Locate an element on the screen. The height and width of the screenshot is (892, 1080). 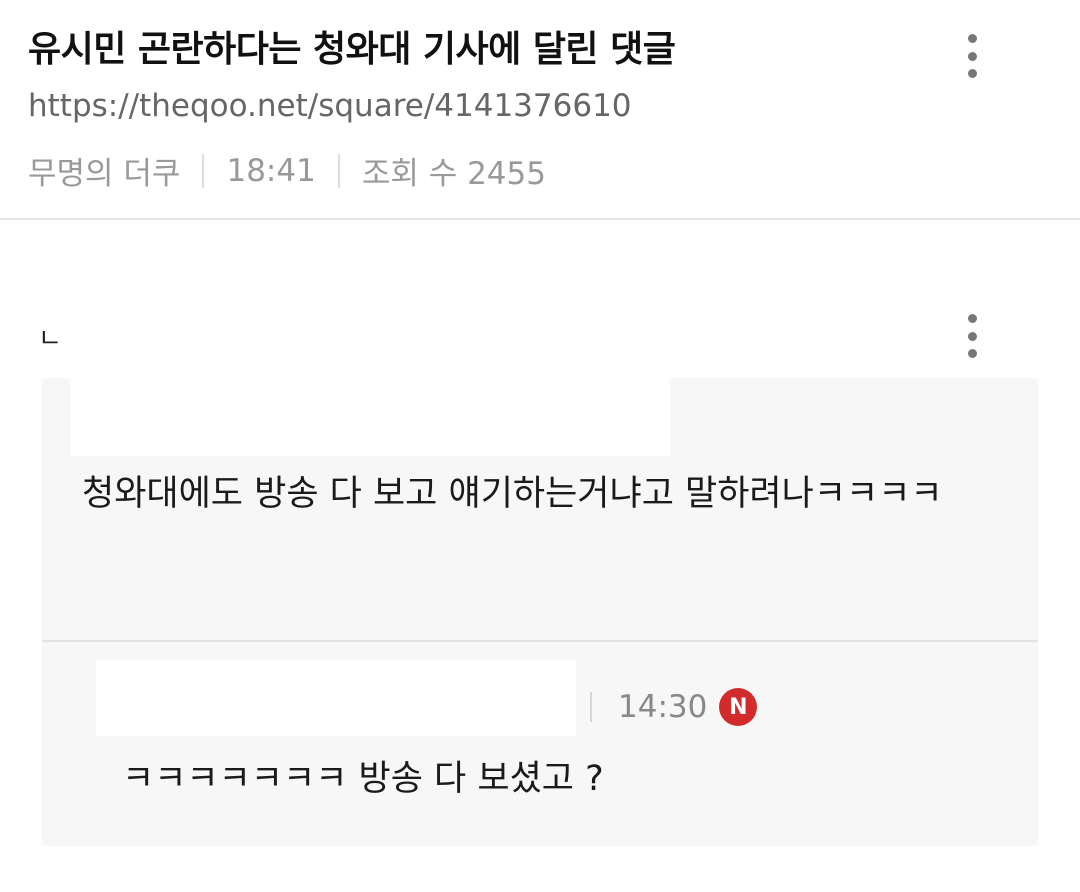
post-views: 조회 수 2455 is located at coordinates (453, 174).